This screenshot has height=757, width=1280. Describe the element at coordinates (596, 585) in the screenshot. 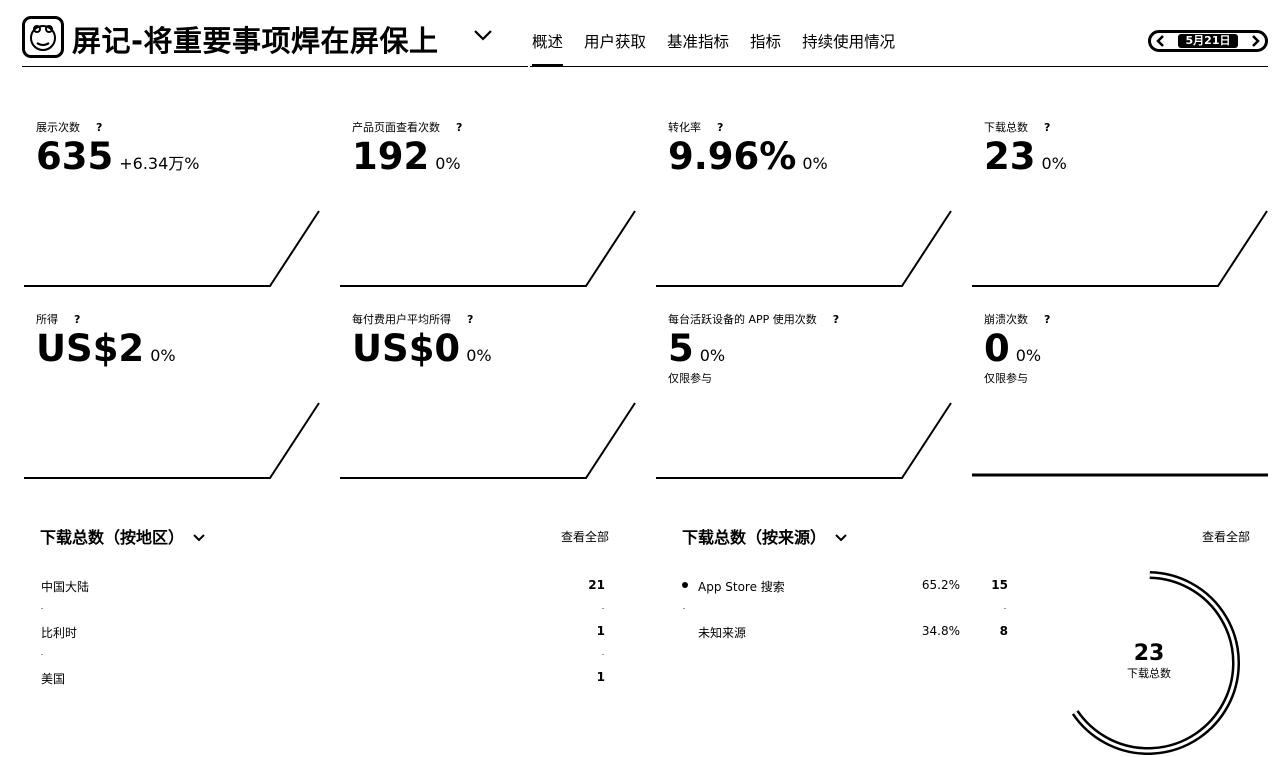

I see `region-row-value: 21` at that location.